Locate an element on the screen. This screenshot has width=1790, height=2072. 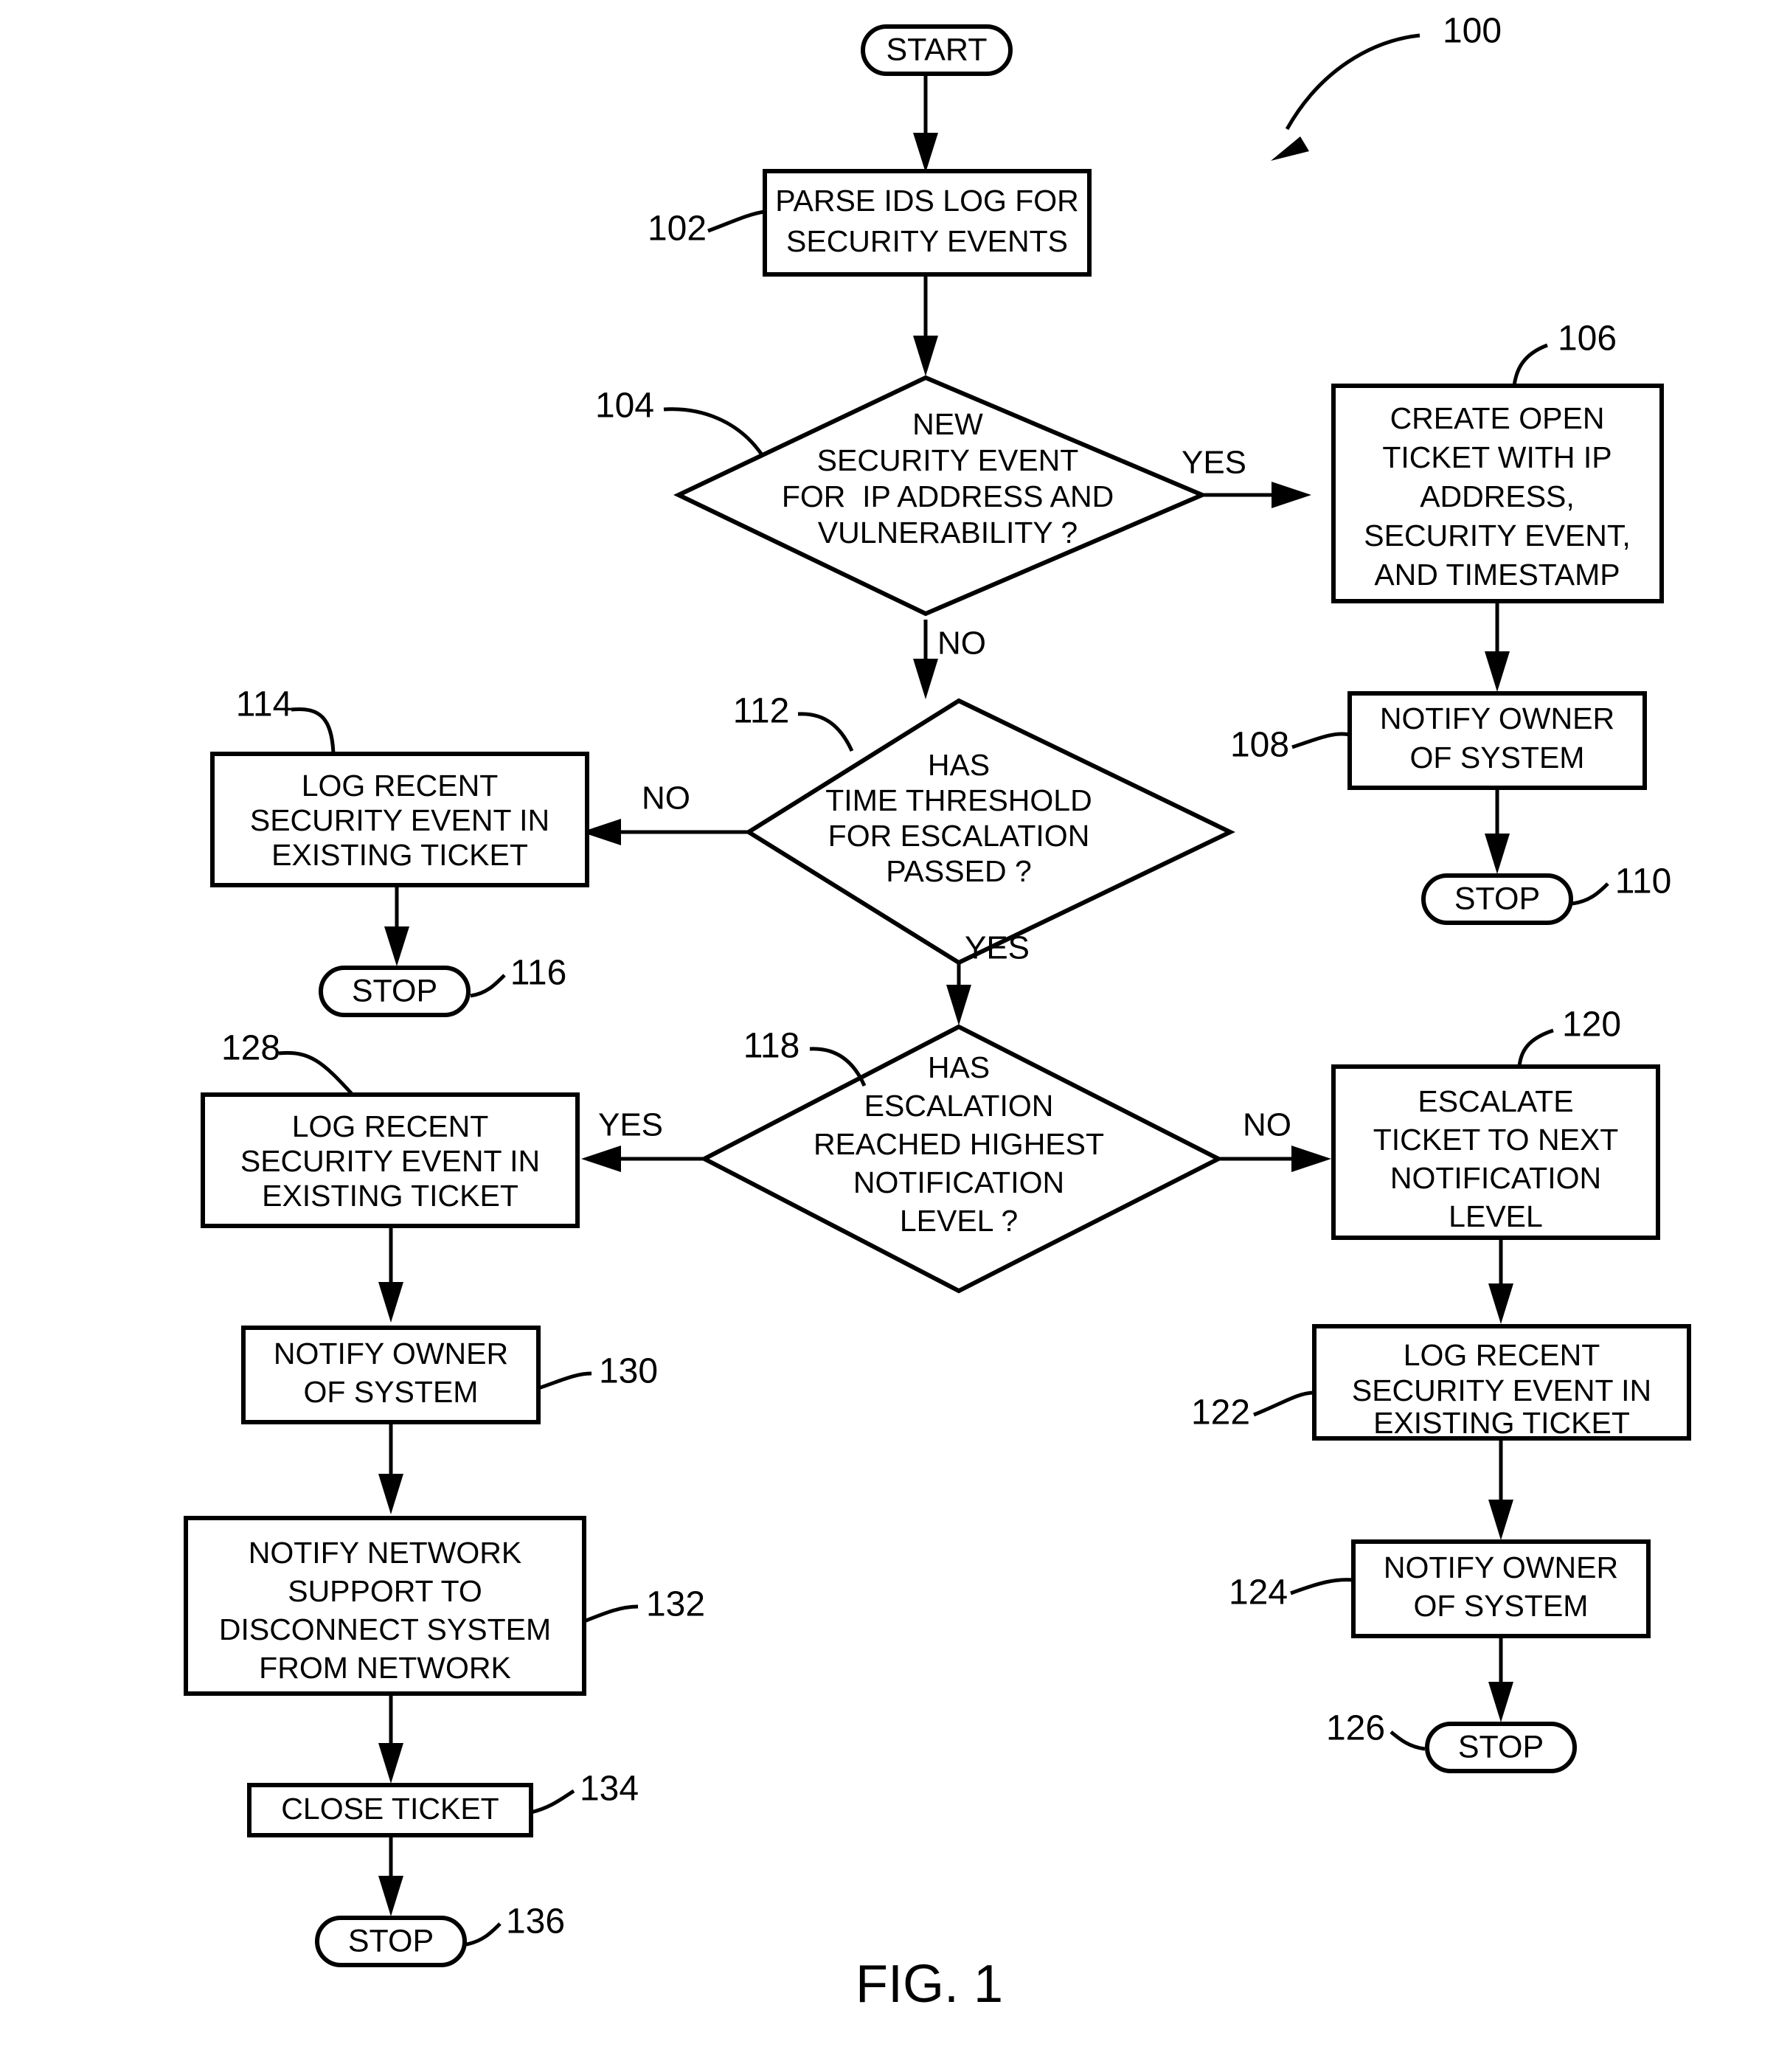
edge-label-112-no: NO is located at coordinates (666, 799).